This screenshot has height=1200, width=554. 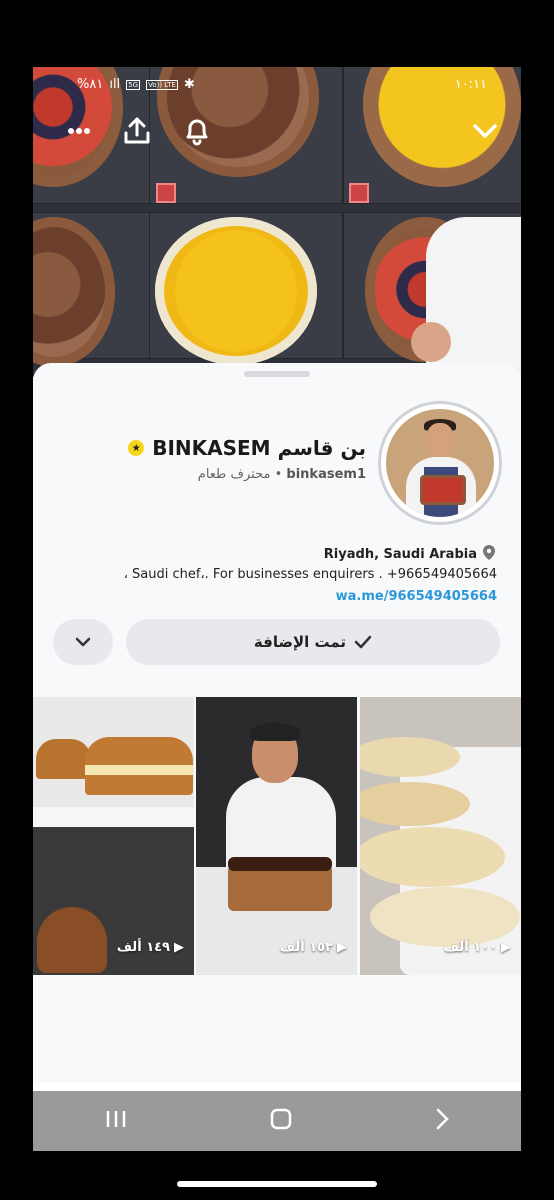 I want to click on check-icon, so click(x=363, y=642).